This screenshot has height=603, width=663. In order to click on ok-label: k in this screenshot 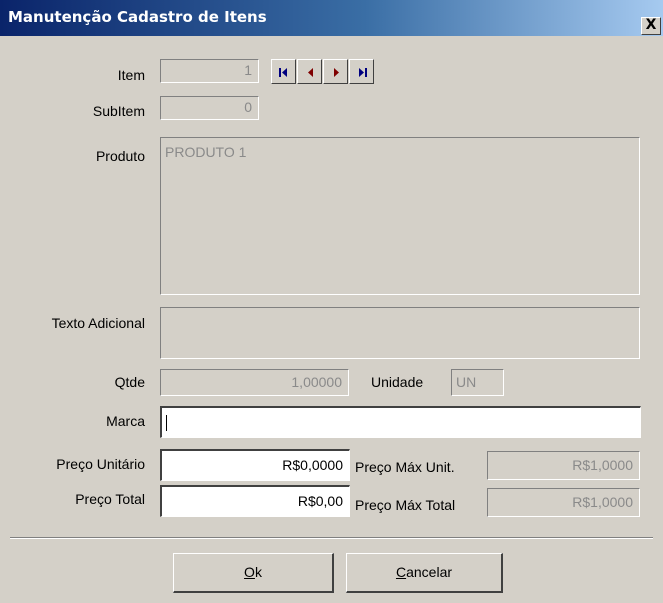, I will do `click(258, 572)`.